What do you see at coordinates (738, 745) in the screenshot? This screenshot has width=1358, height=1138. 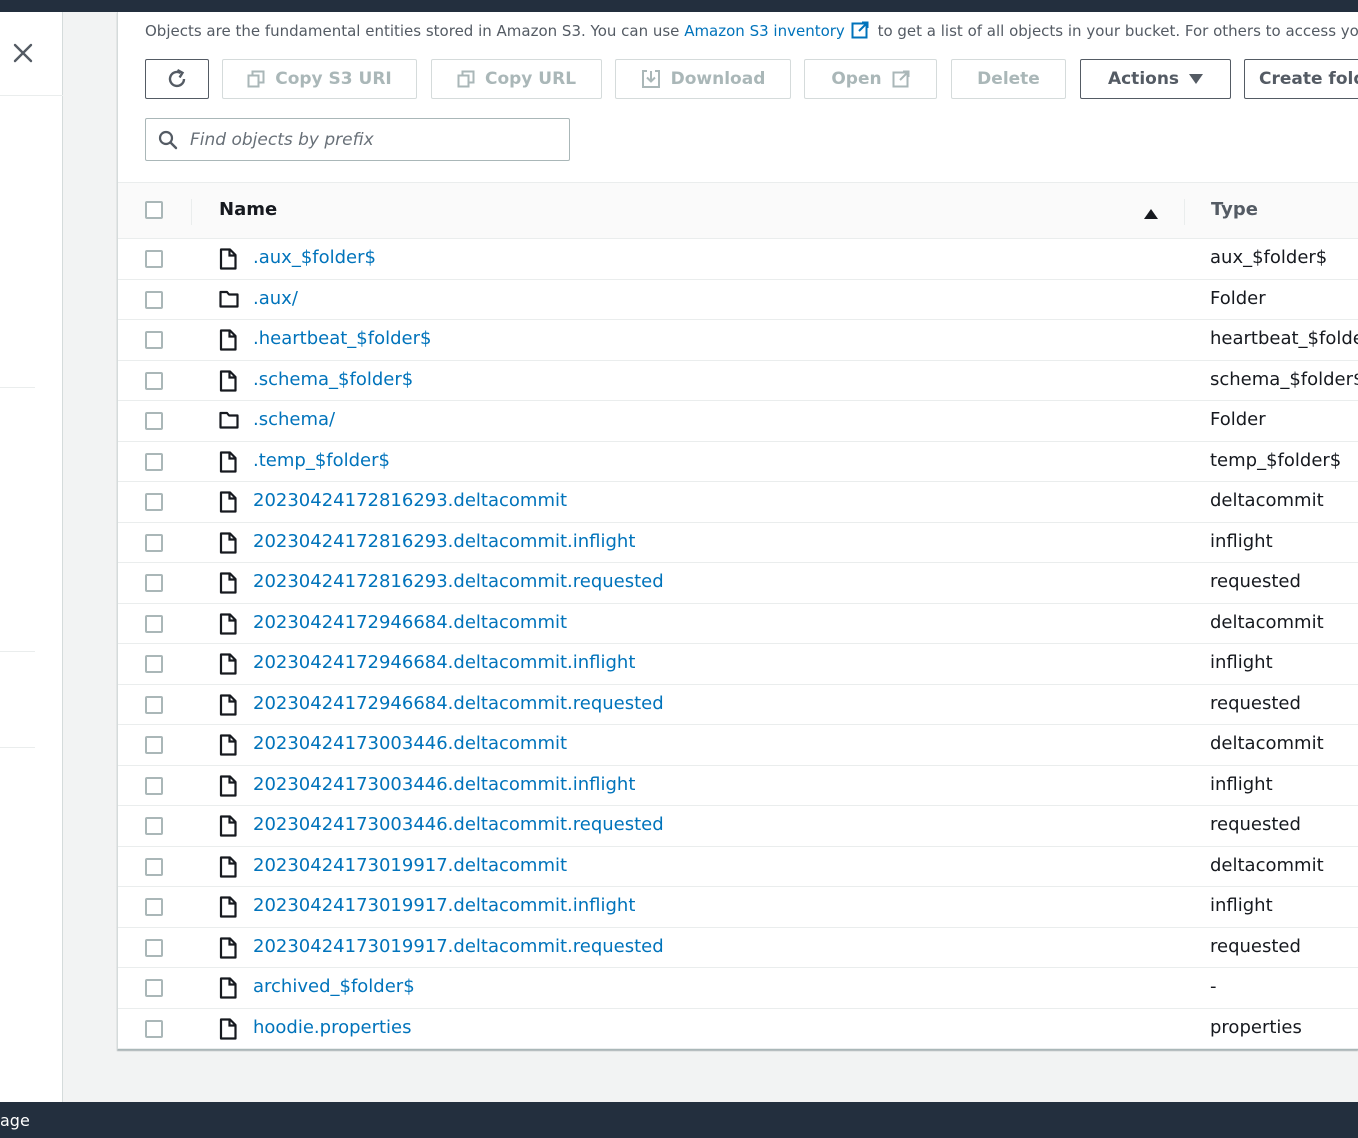 I see `table-row: 20230424173003446.deltacommit deltacommit` at bounding box center [738, 745].